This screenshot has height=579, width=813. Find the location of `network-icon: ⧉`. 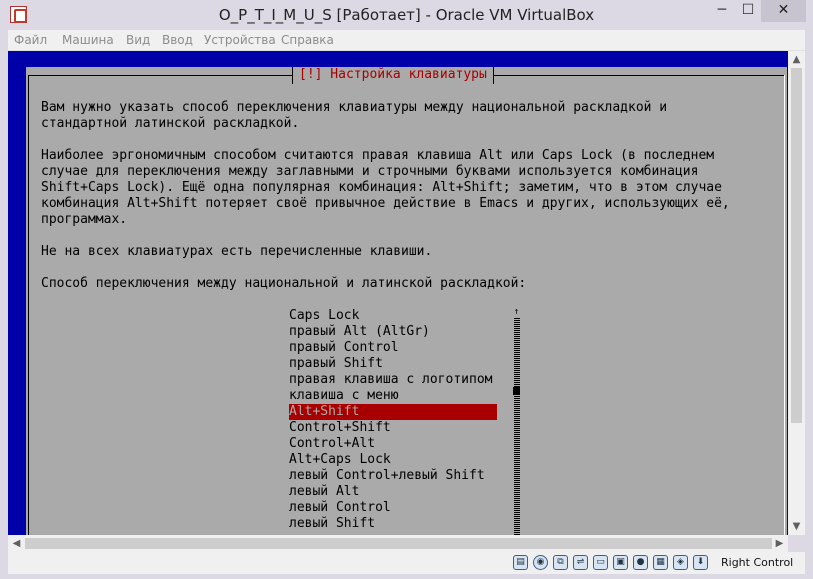

network-icon: ⧉ is located at coordinates (560, 562).